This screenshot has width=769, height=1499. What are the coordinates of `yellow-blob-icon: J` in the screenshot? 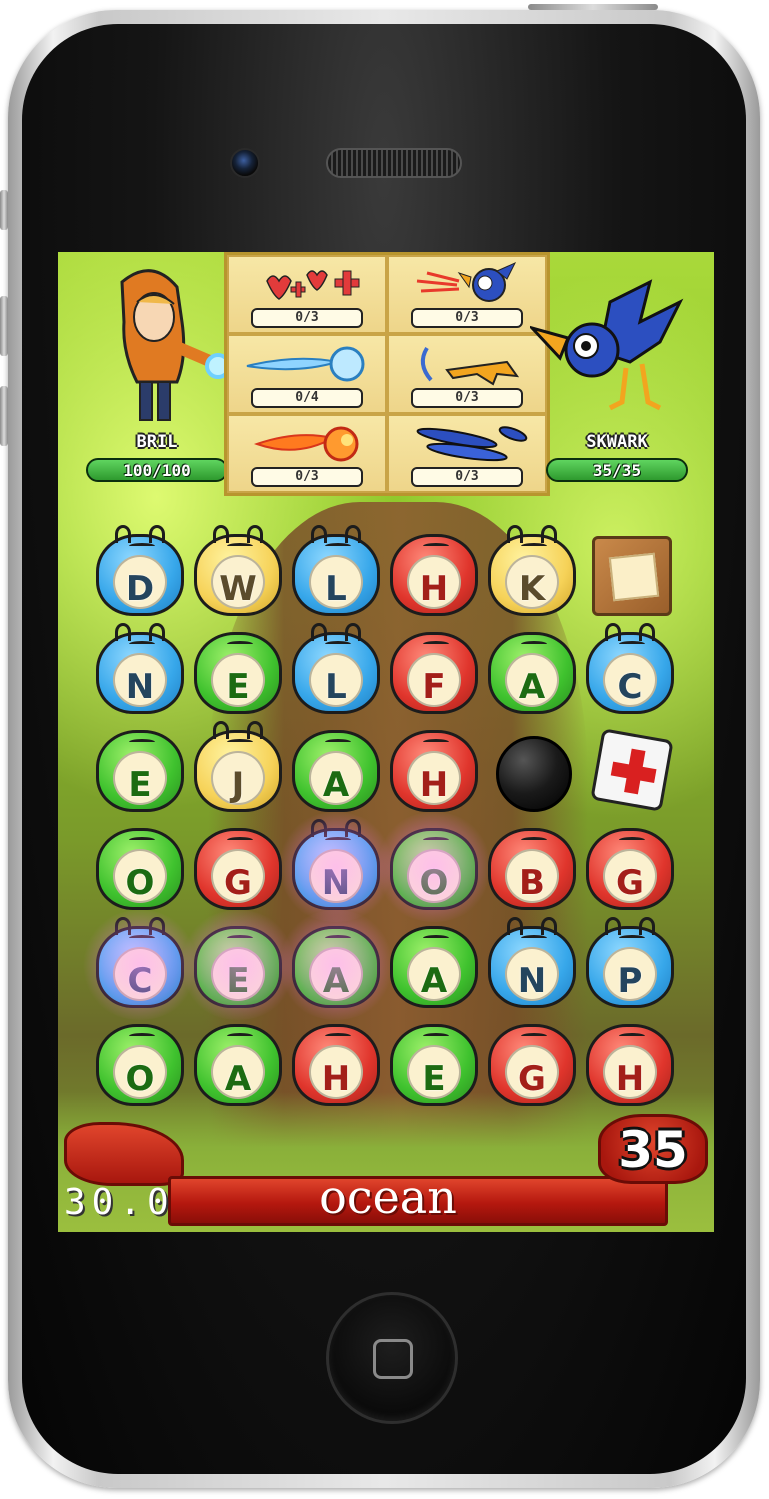 It's located at (238, 766).